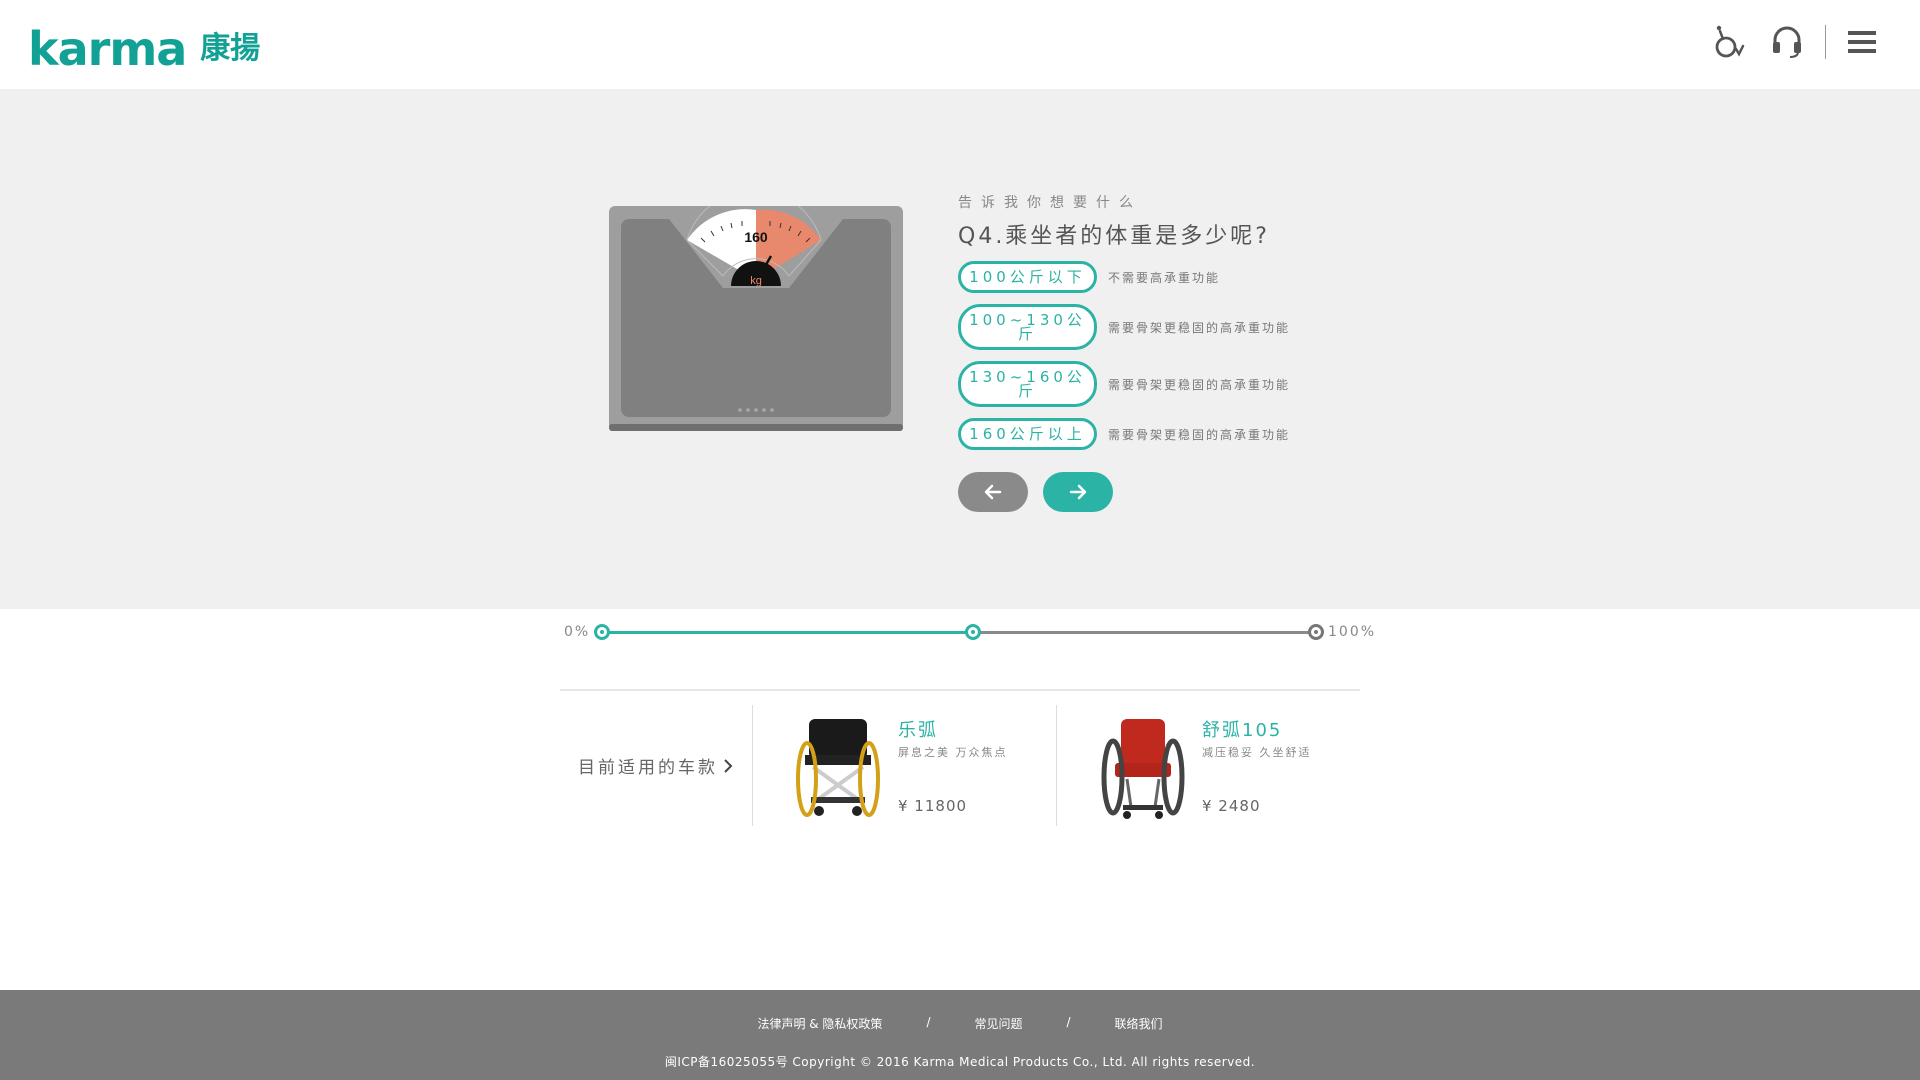 This screenshot has width=1920, height=1080. What do you see at coordinates (1257, 752) in the screenshot?
I see `model-description: 减压稳妥 久坐舒适` at bounding box center [1257, 752].